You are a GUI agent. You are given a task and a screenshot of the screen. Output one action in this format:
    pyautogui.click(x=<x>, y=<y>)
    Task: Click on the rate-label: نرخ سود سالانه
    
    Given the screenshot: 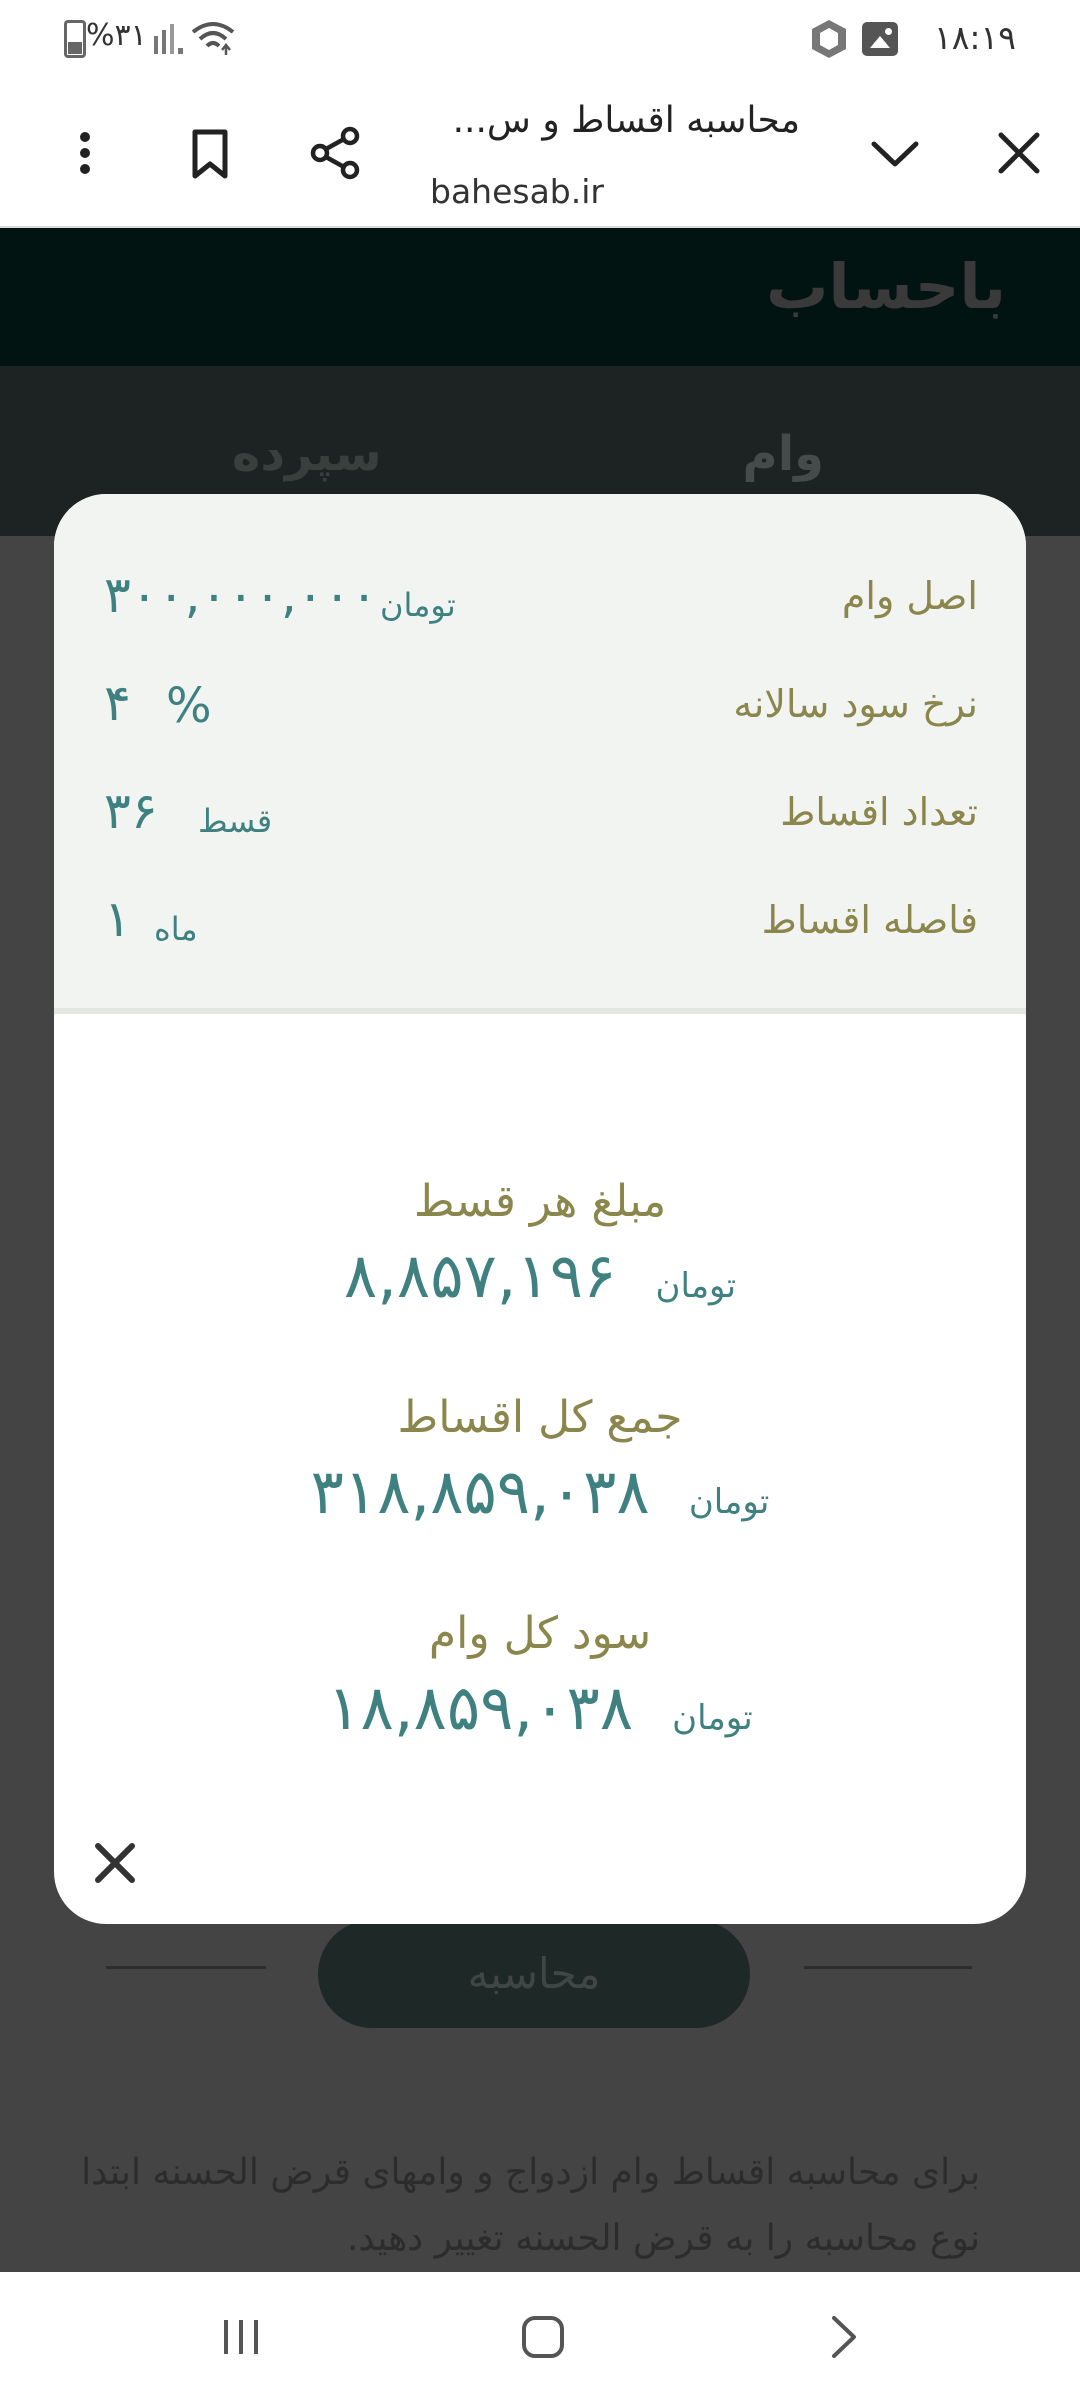 What is the action you would take?
    pyautogui.click(x=855, y=704)
    